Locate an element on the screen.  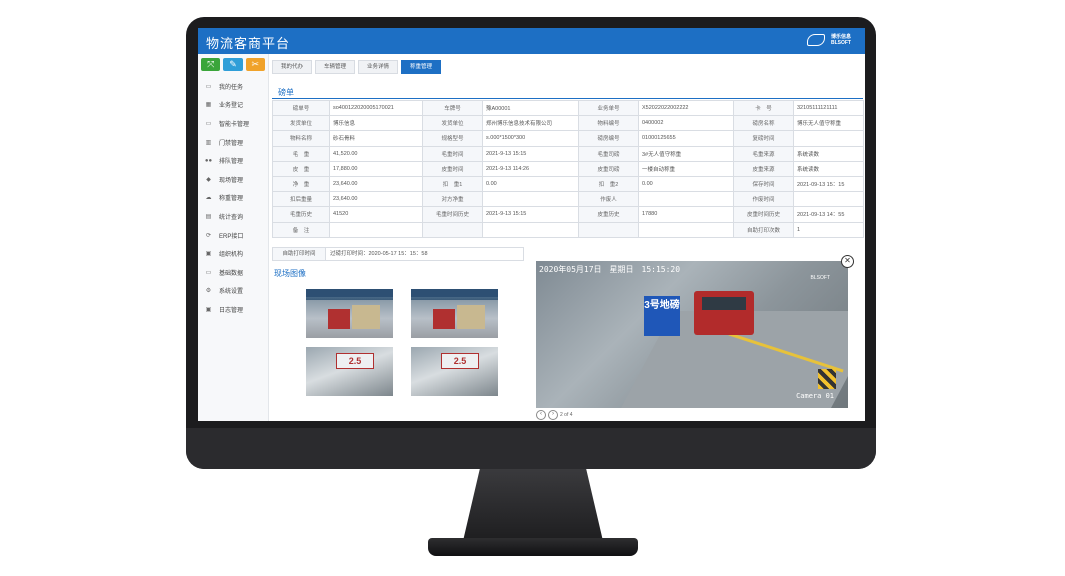
tab-business-detail: 业务详情 is located at coordinates (378, 67).